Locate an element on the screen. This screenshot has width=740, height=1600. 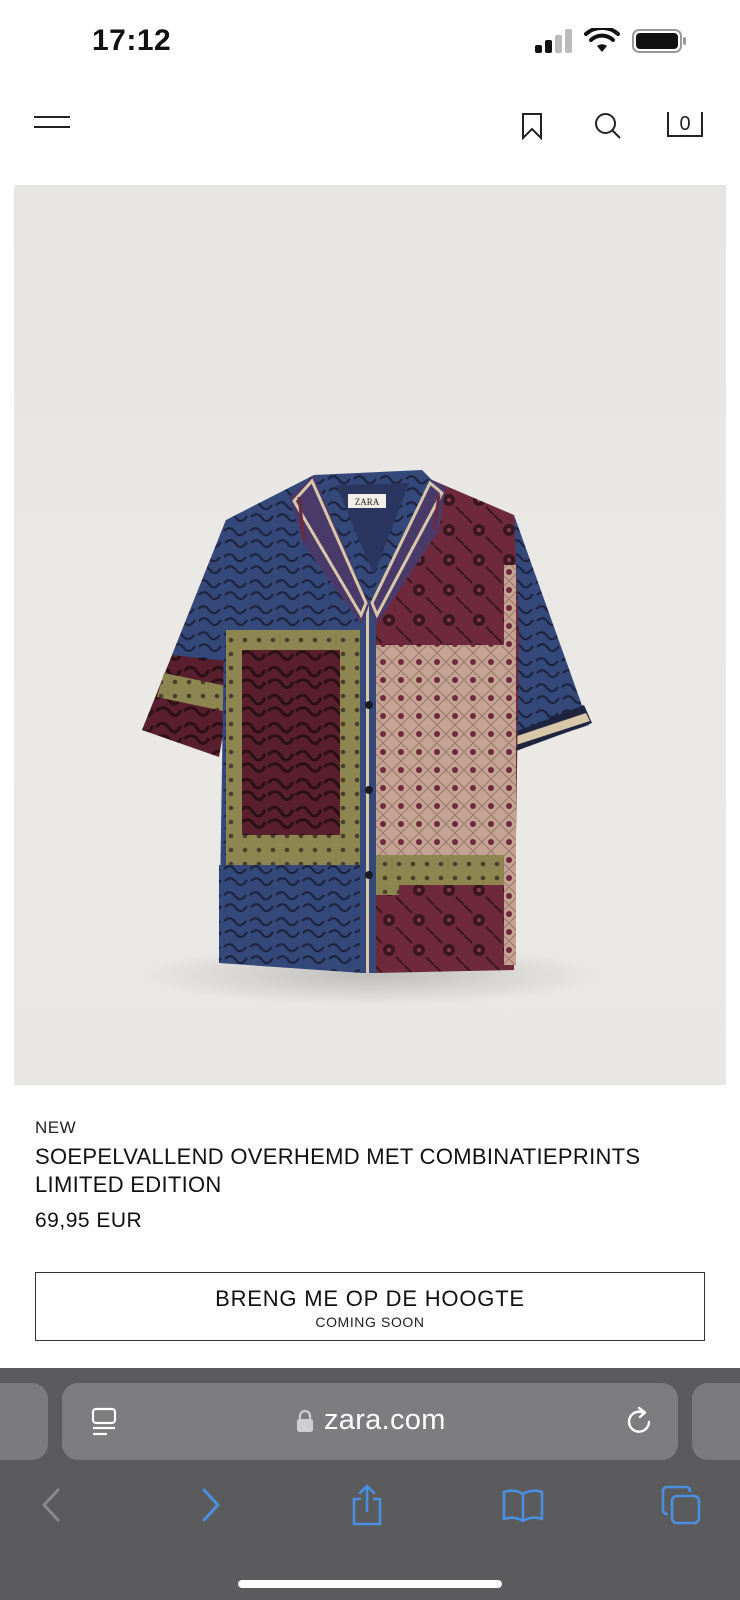
bookmark-icon is located at coordinates (532, 126).